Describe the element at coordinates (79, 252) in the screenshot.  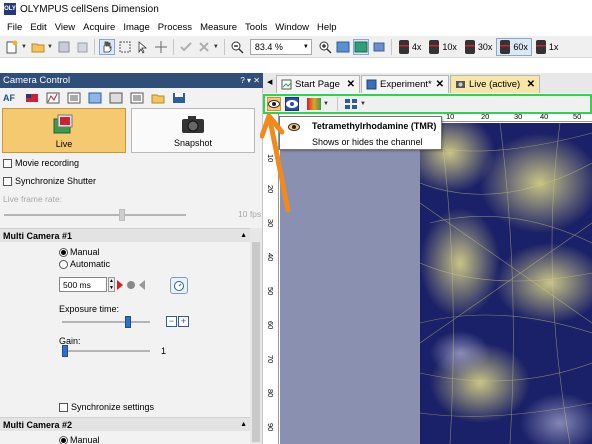
I see `manual-radio: Manual` at that location.